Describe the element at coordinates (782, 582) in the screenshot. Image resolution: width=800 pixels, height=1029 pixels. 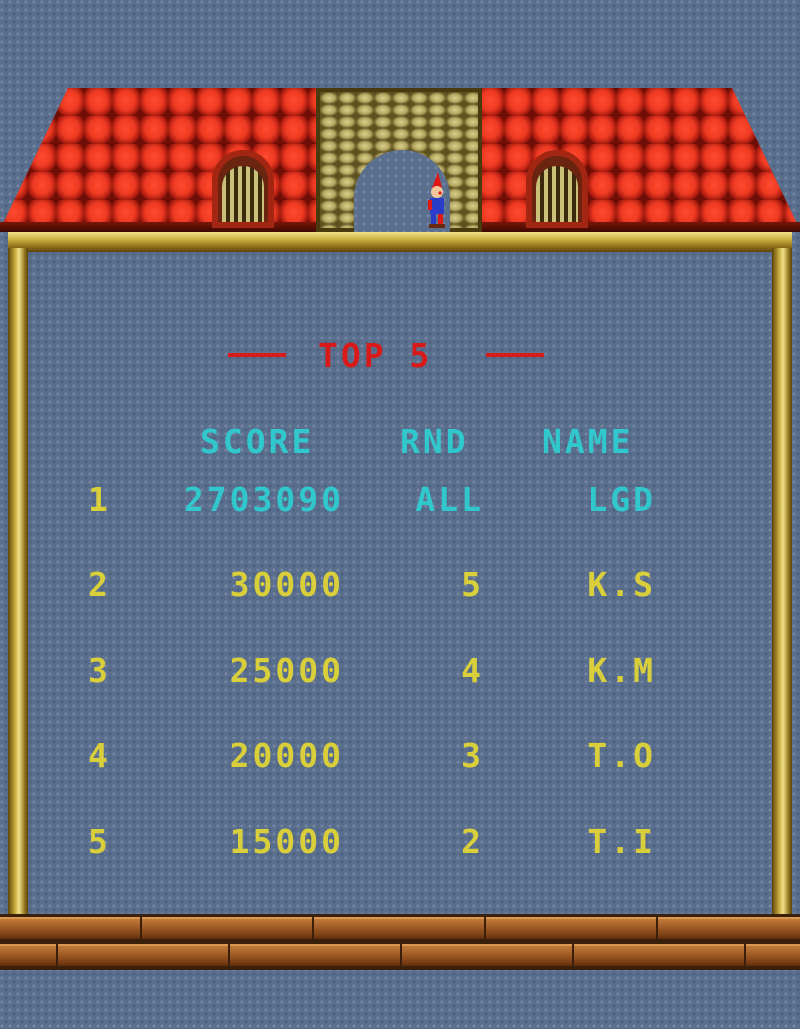
I see `frame-right` at that location.